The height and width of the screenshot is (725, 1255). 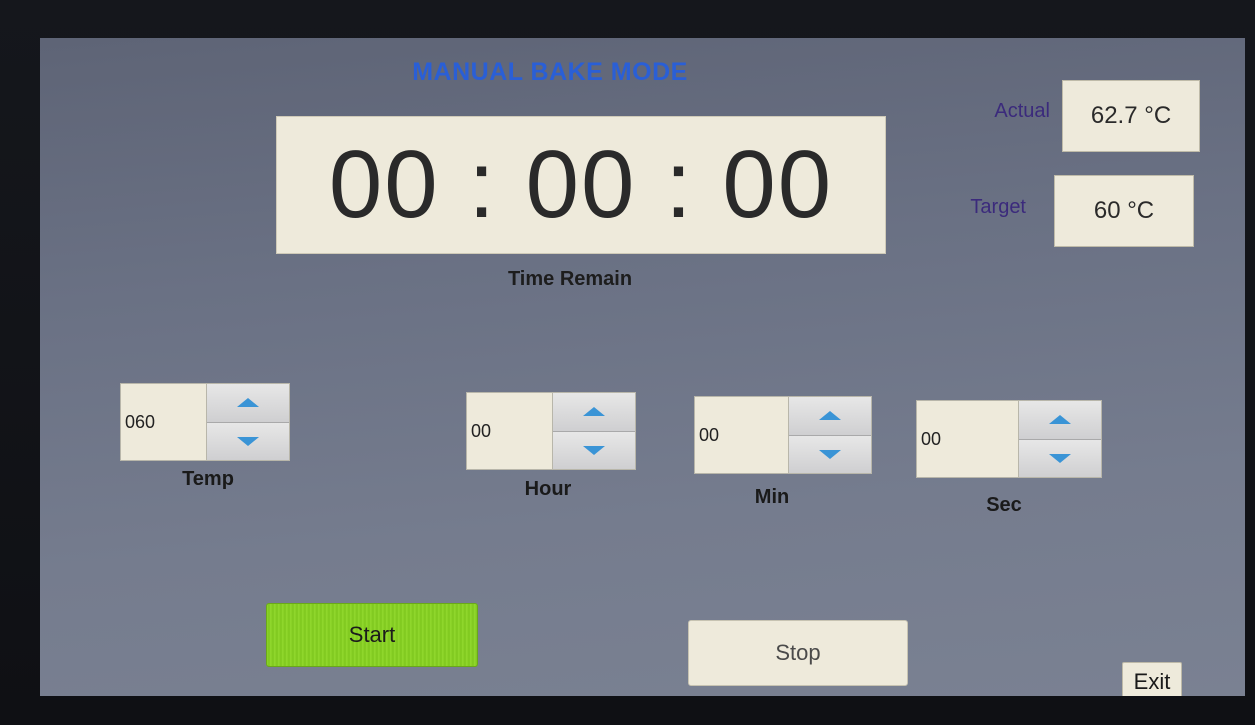 I want to click on target-temp-label: Target, so click(x=998, y=207).